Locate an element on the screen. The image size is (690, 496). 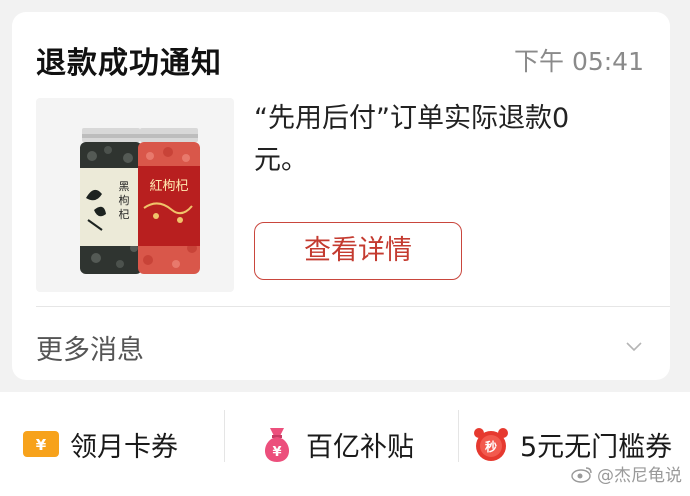
refund-message: “先用后付”订单实际退款0元。 is located at coordinates (412, 139).